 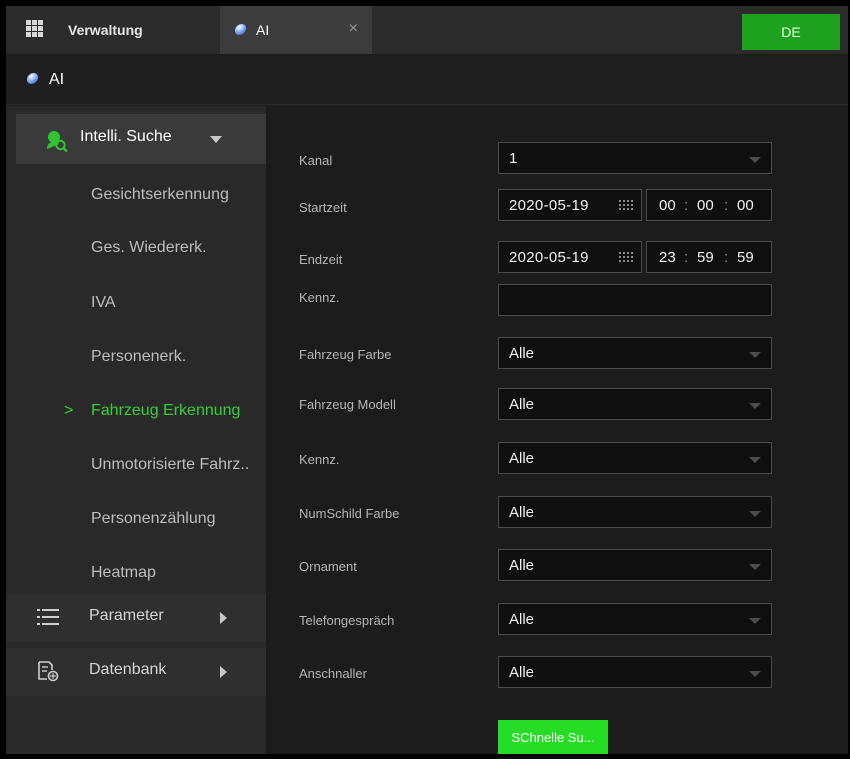 I want to click on kennz-select-value: Alle, so click(x=522, y=458).